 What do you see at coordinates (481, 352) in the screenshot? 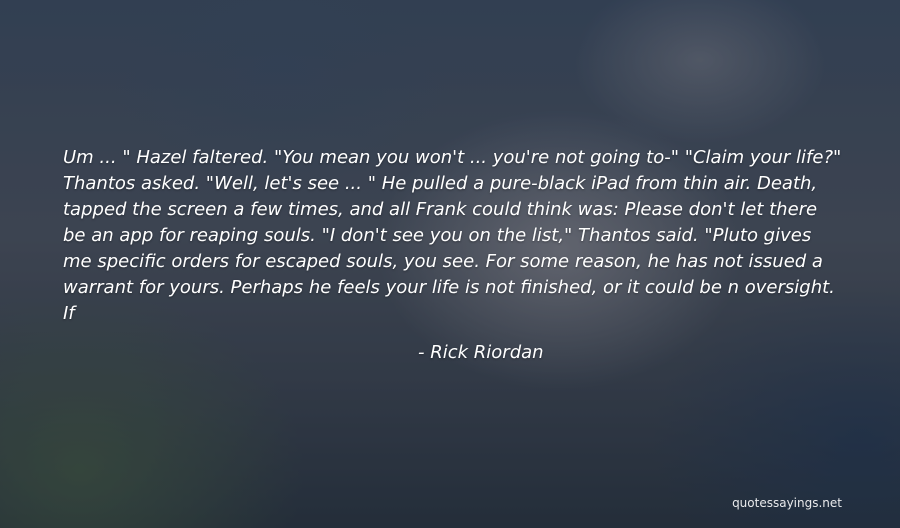
I see `quote-author: - Rick Riordan` at bounding box center [481, 352].